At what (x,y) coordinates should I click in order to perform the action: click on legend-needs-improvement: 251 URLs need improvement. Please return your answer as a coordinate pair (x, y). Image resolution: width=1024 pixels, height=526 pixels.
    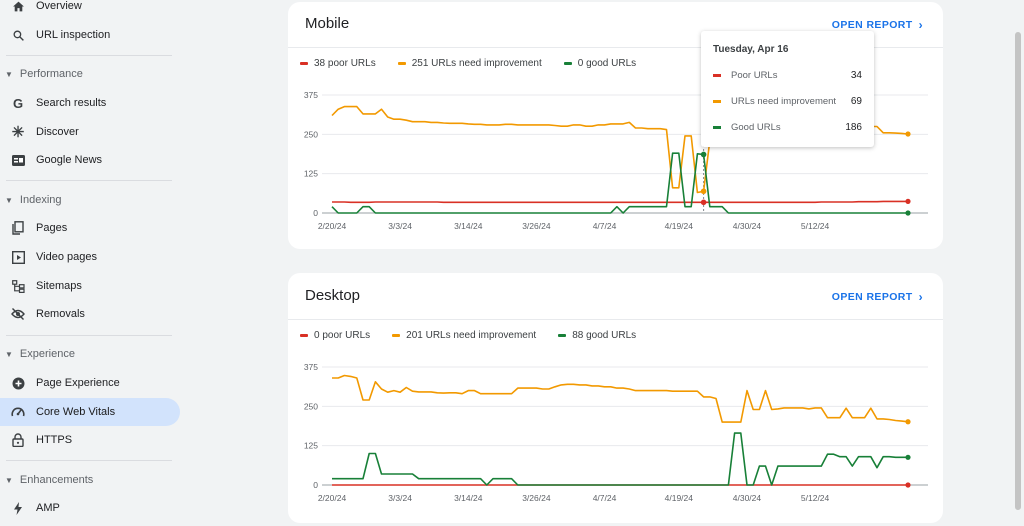
    Looking at the image, I should click on (469, 63).